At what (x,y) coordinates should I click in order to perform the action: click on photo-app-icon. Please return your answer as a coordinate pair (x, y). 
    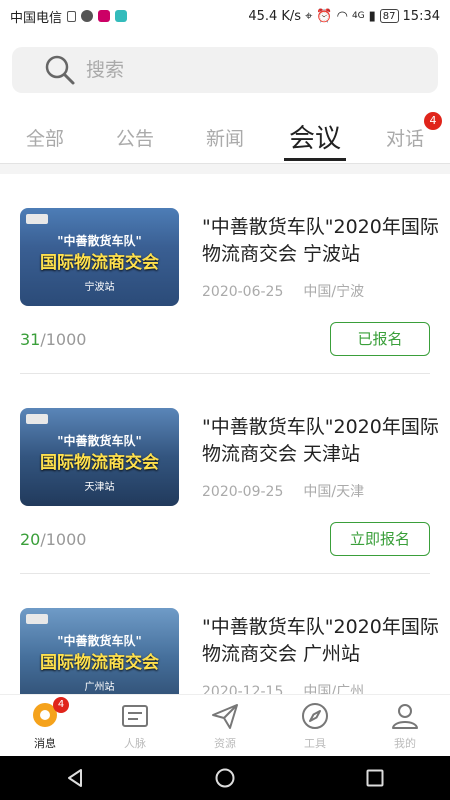
    Looking at the image, I should click on (104, 16).